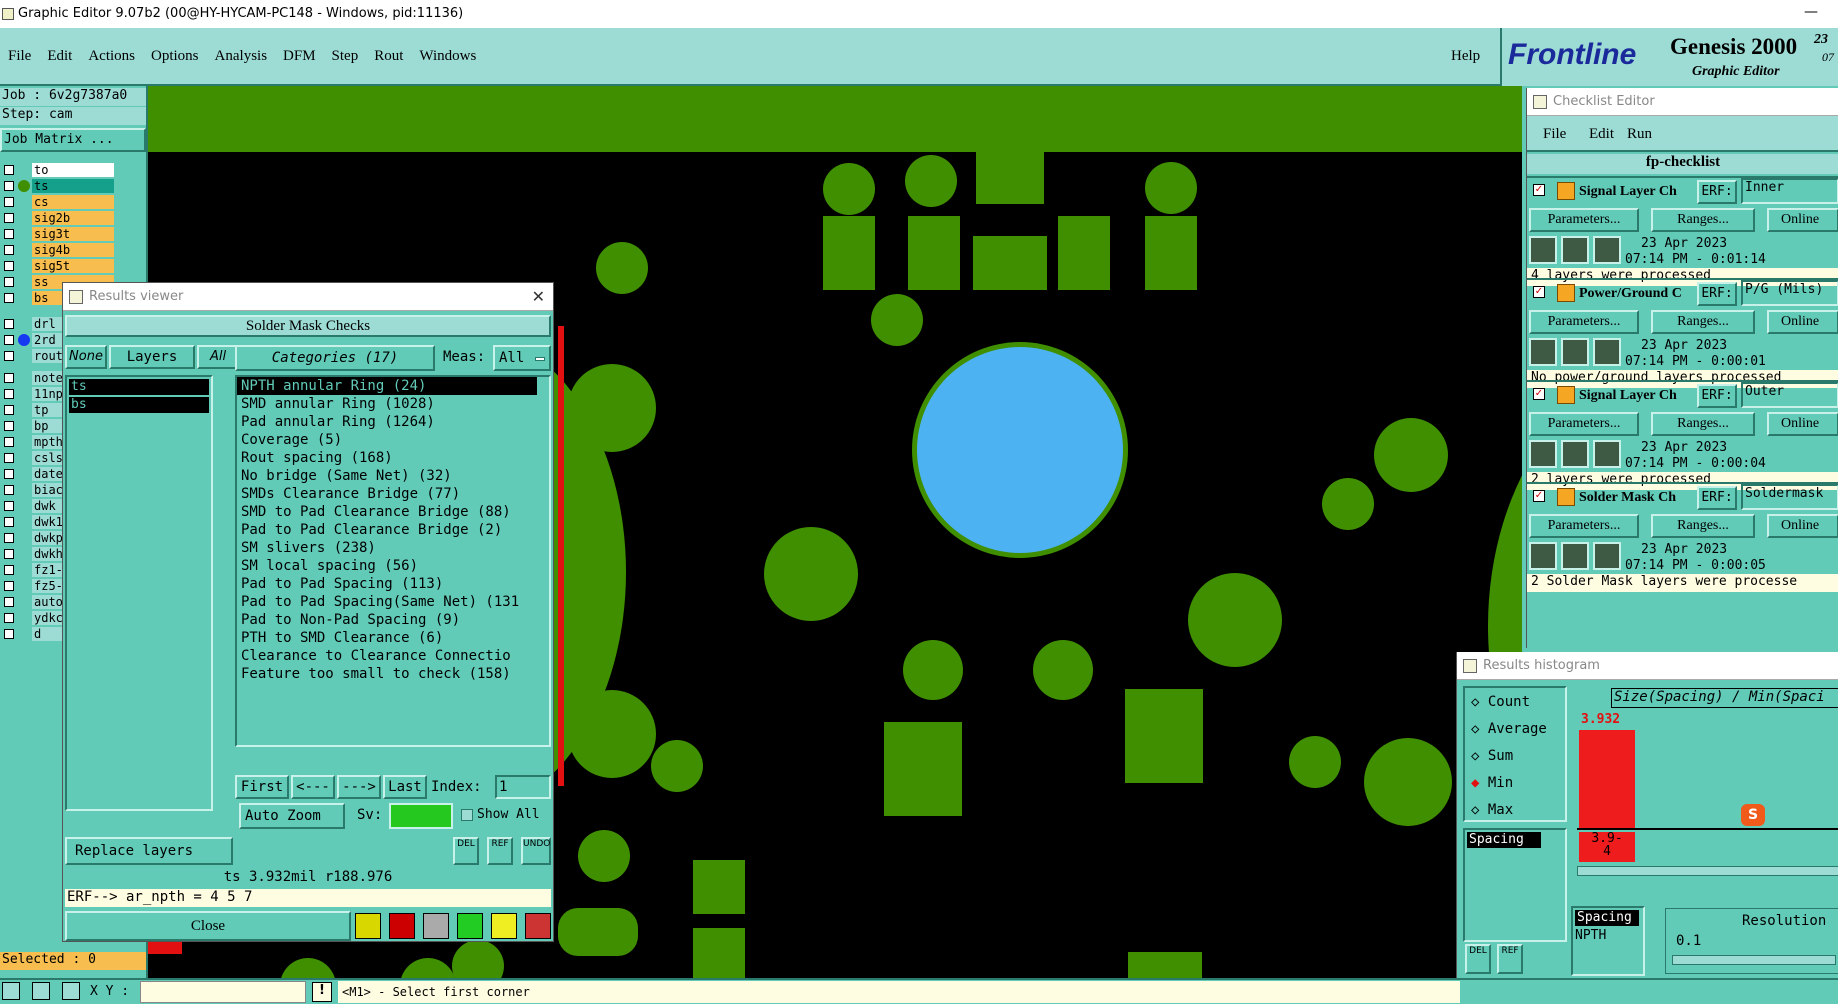 The image size is (1838, 1004). Describe the element at coordinates (111, 56) in the screenshot. I see `menu-actions: Actions` at that location.